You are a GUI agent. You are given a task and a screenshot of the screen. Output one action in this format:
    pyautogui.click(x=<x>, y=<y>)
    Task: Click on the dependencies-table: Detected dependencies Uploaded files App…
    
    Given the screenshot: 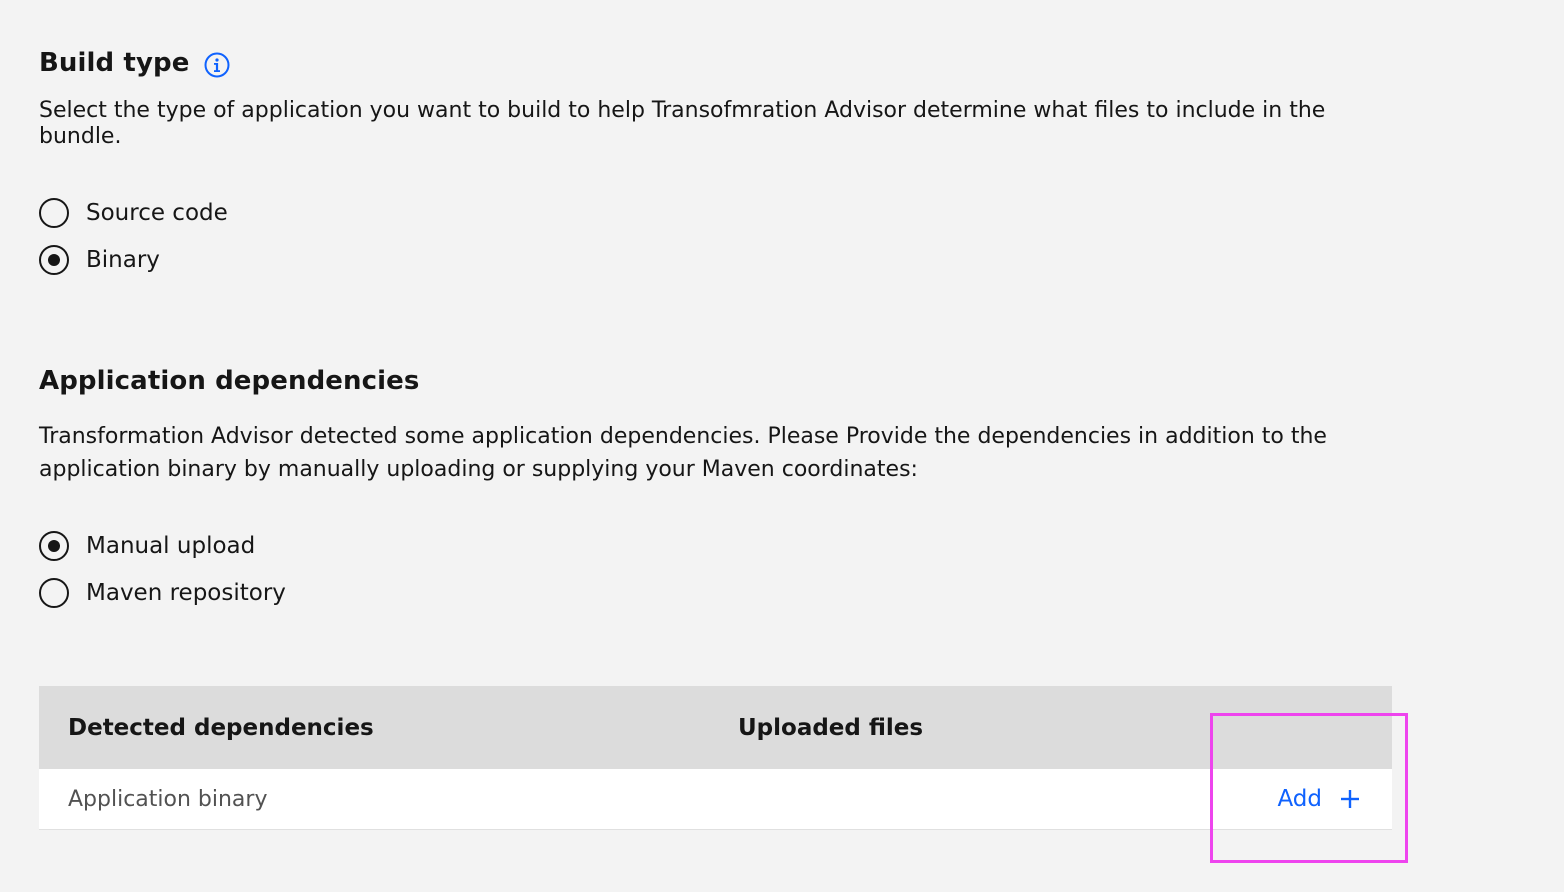 What is the action you would take?
    pyautogui.click(x=715, y=758)
    